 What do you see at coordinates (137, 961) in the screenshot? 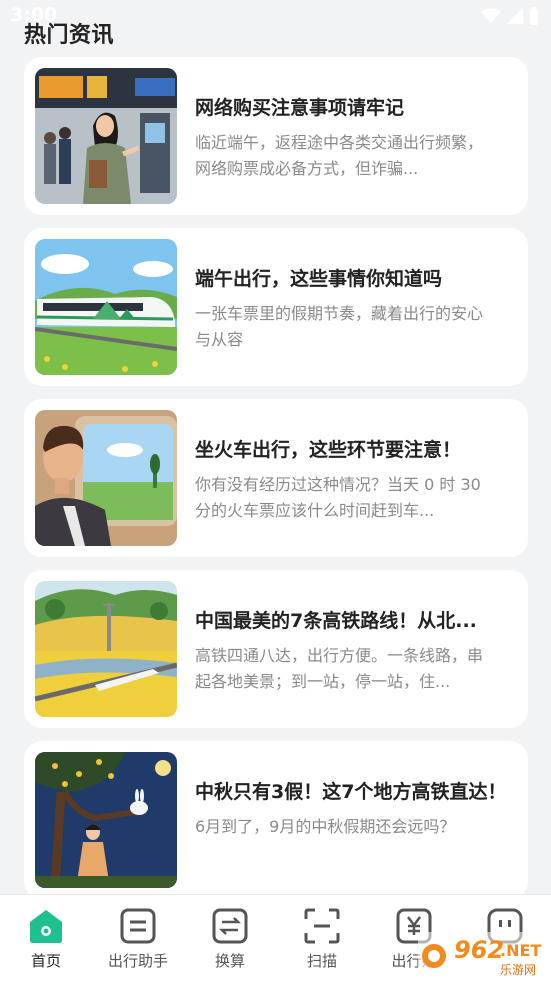
I see `nav-label: 出行助手` at bounding box center [137, 961].